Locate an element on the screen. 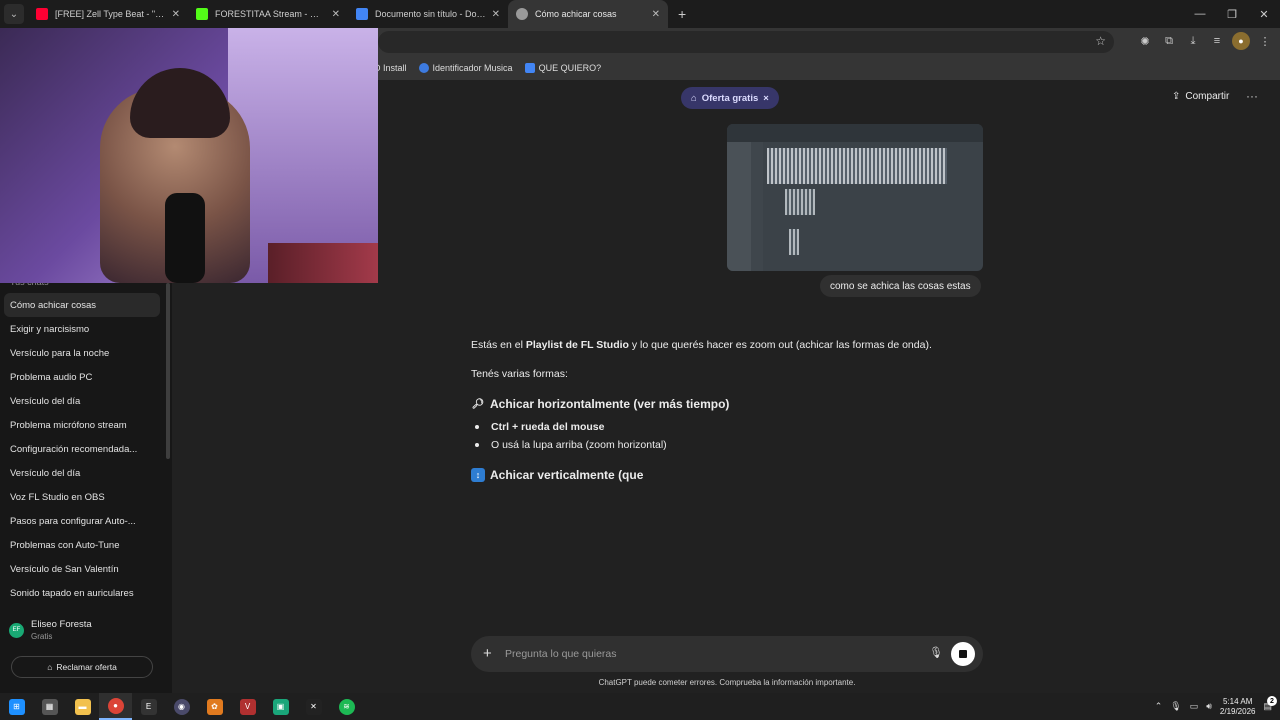 The image size is (1280, 720). close-icon: × is located at coordinates (766, 98).